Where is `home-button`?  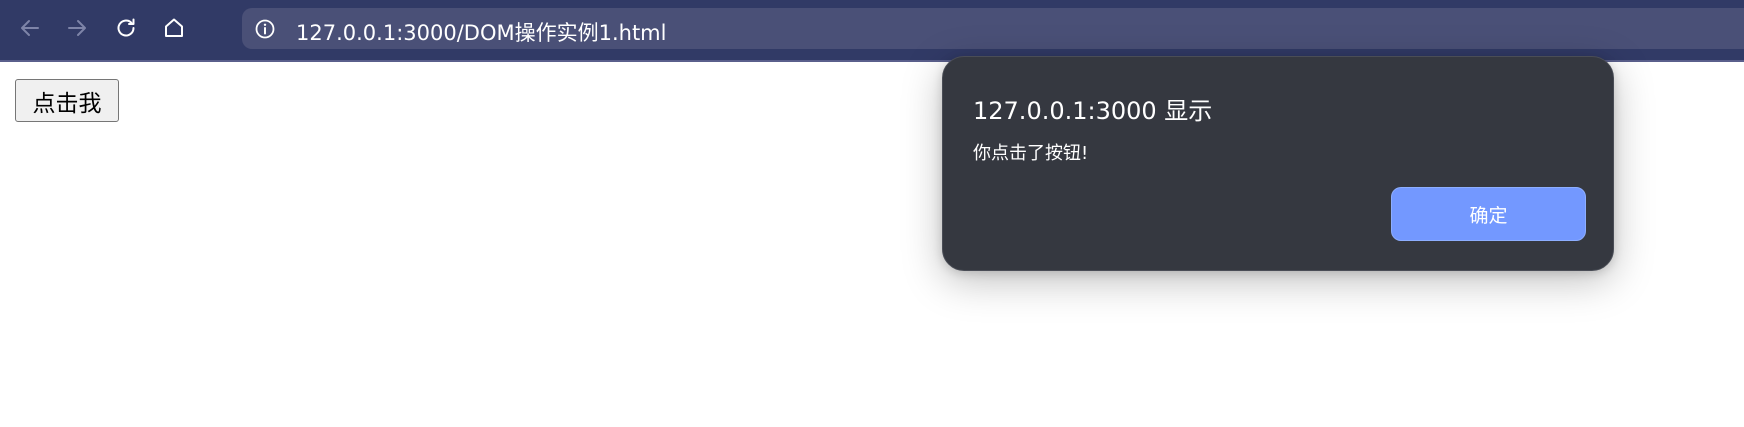 home-button is located at coordinates (174, 28).